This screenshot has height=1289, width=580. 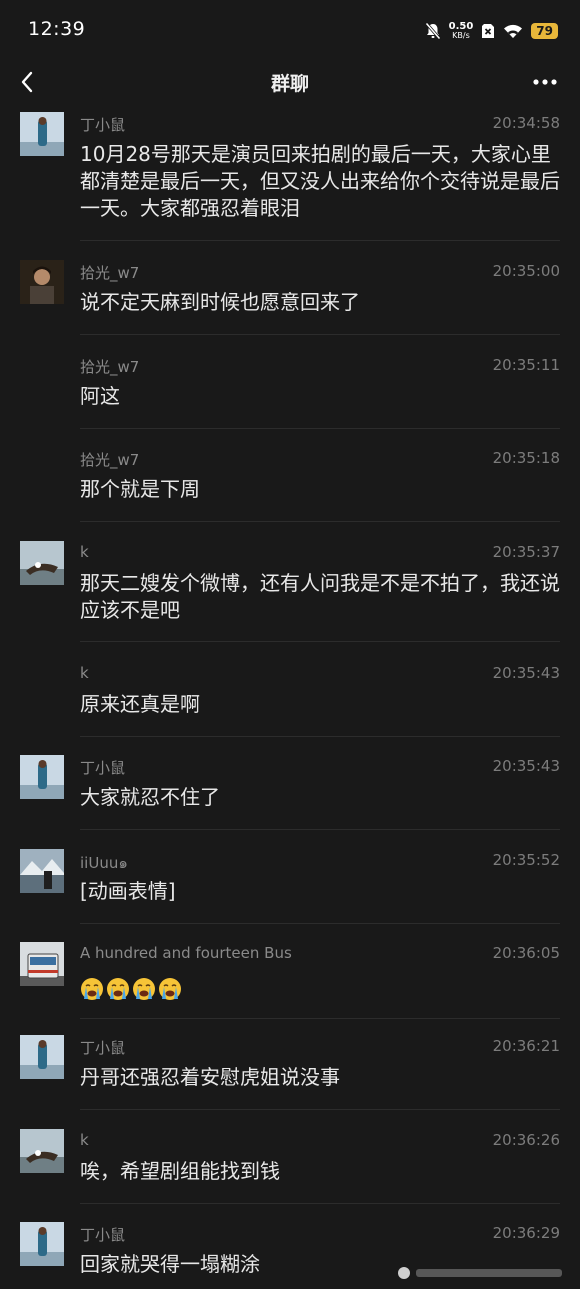 I want to click on message-time: 20:35:18, so click(x=526, y=458).